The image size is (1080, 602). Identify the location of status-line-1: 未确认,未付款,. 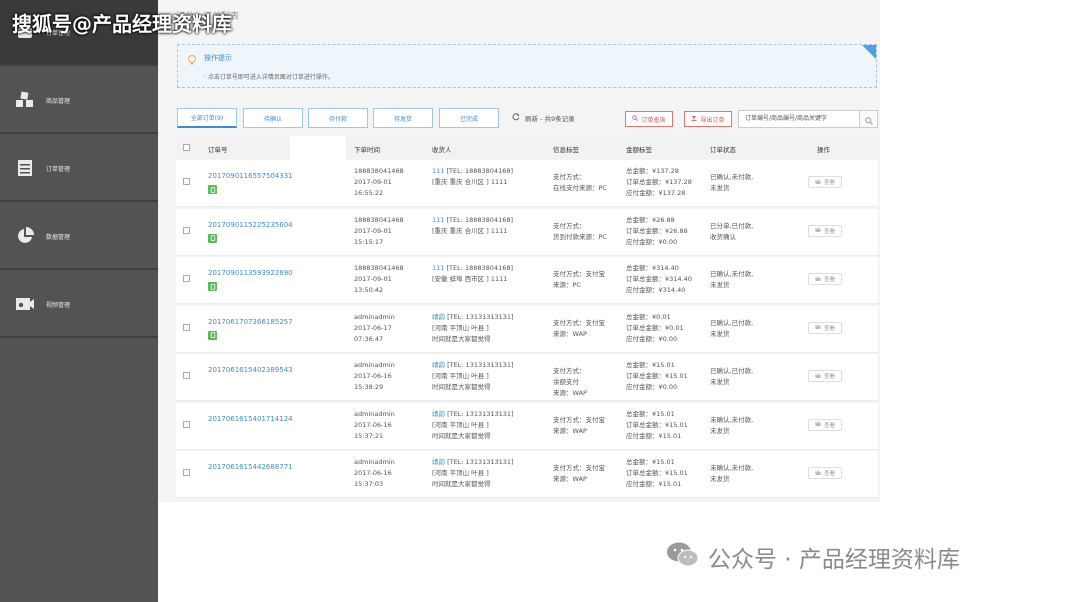
(732, 419).